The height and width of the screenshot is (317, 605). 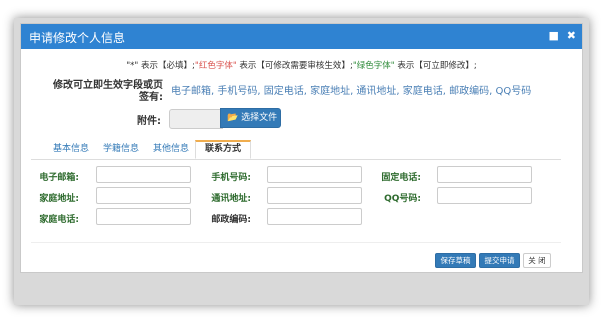 I want to click on mobile-label: 手机号码:, so click(x=231, y=178).